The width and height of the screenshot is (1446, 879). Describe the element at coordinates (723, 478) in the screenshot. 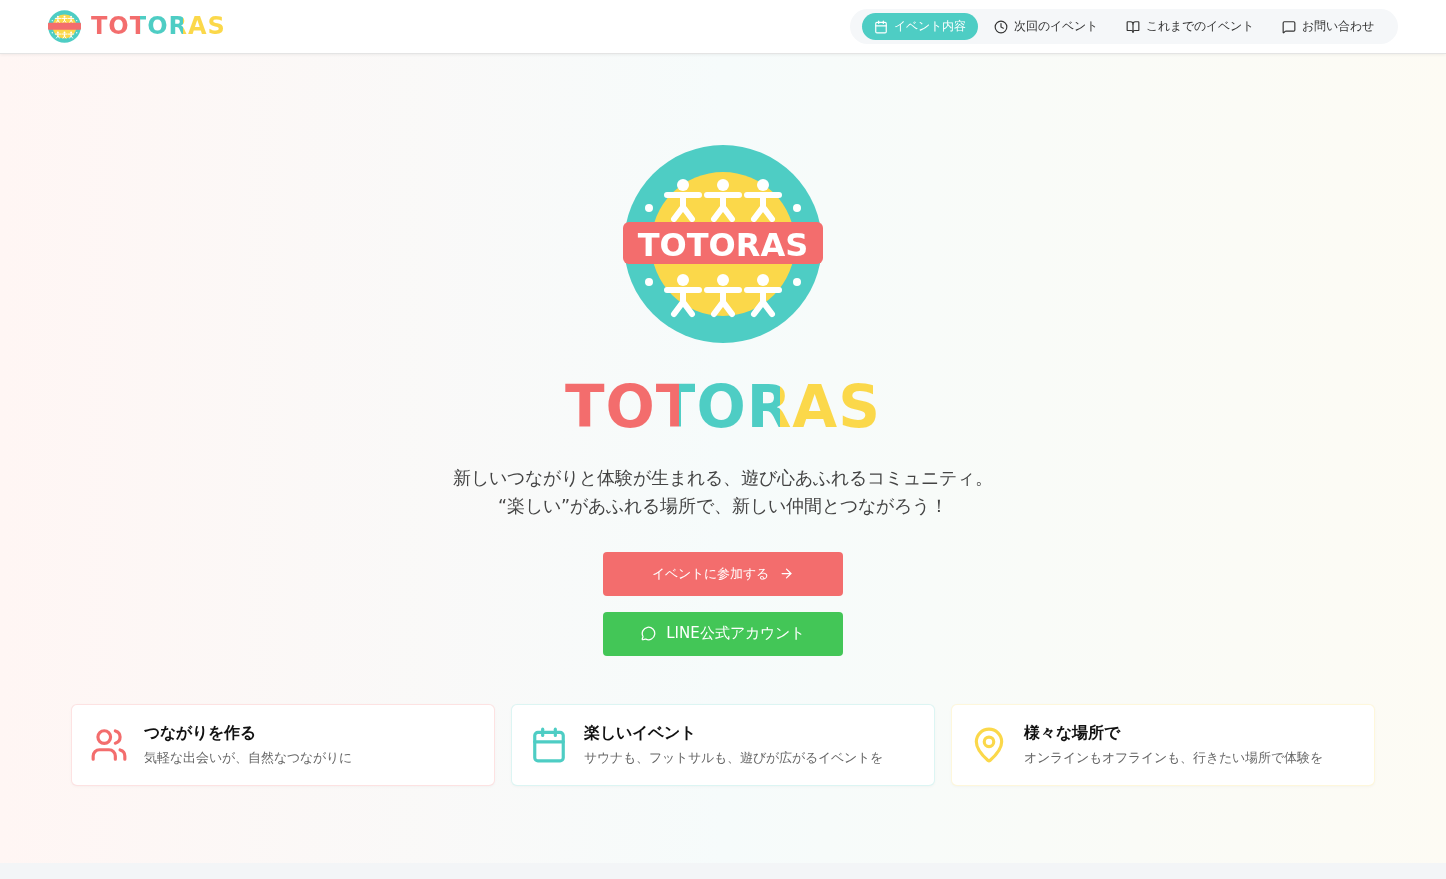

I see `tagline: 新しいつながりと体験が生まれる、遊び心あふれるコミュニティ。` at that location.